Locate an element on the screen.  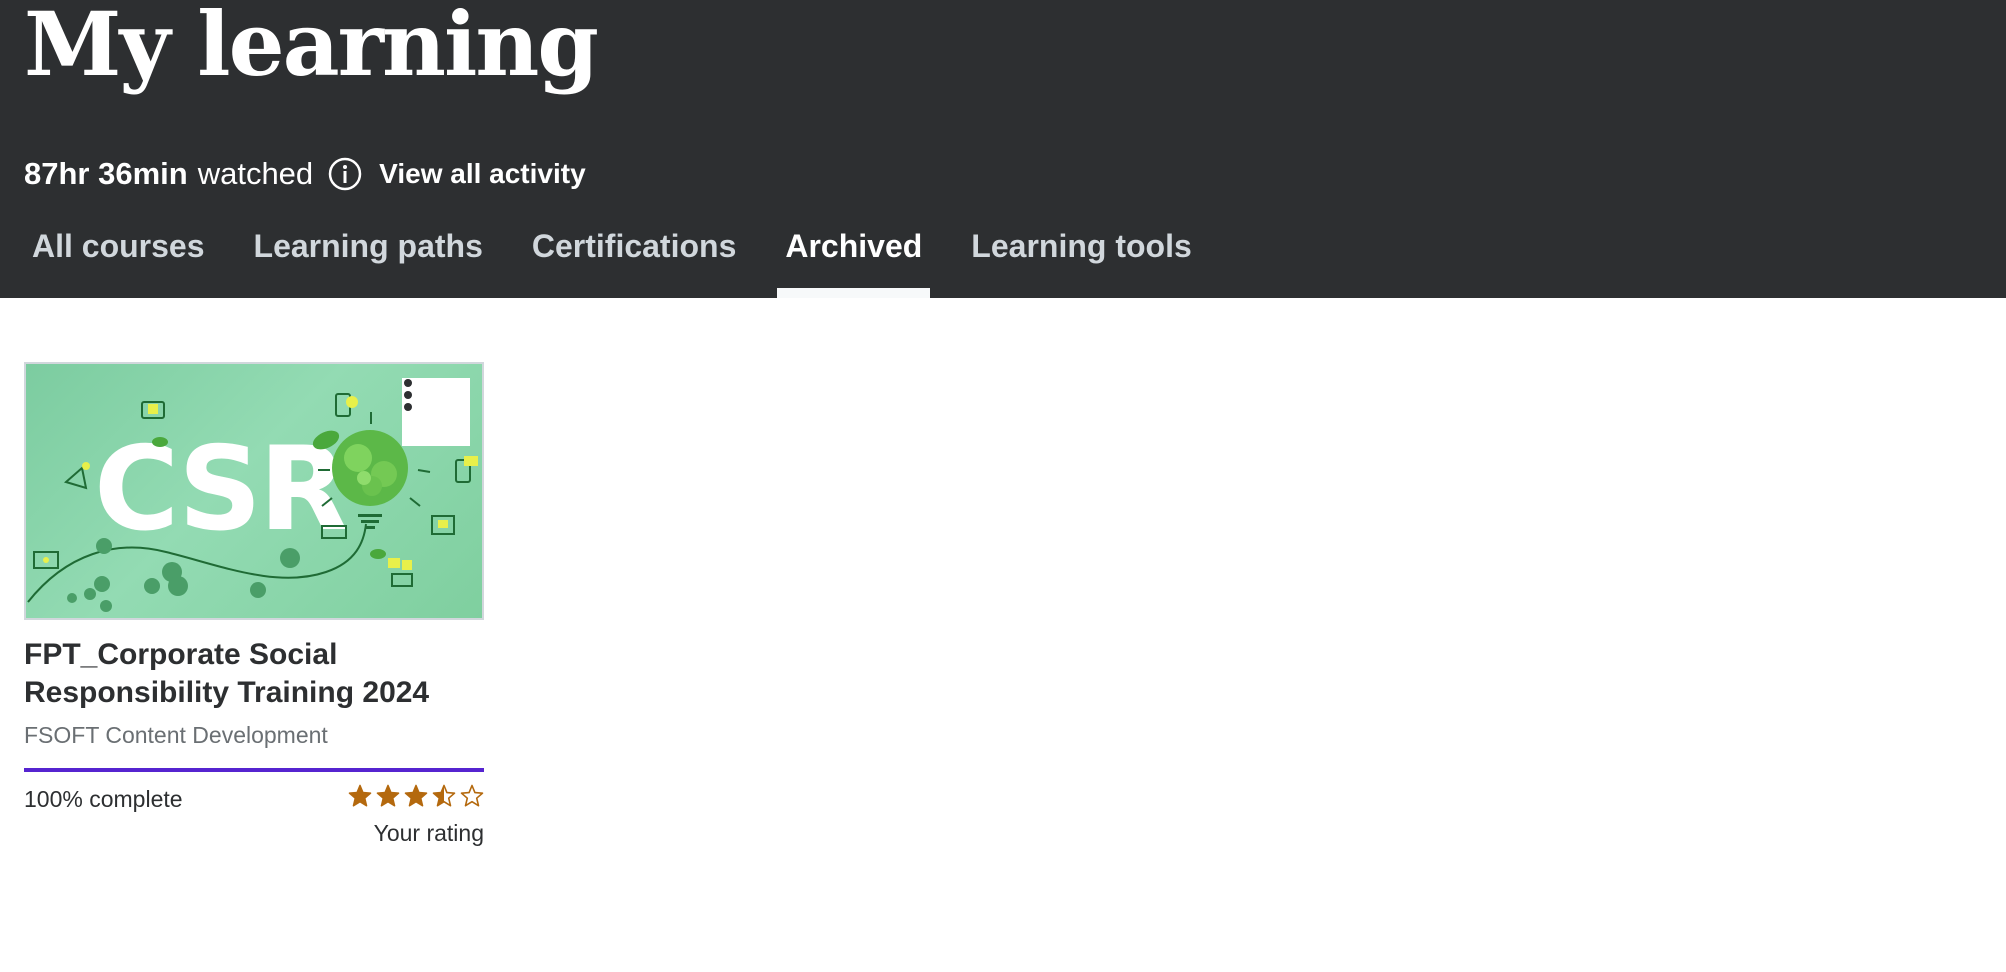
star-rating is located at coordinates (416, 796).